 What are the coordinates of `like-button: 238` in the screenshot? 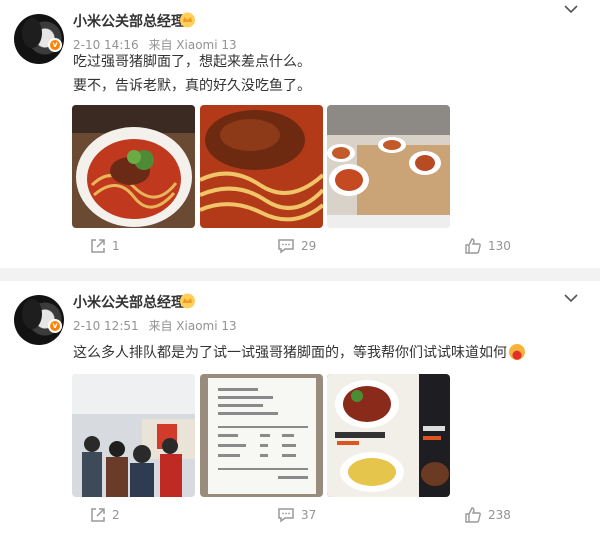 It's located at (487, 515).